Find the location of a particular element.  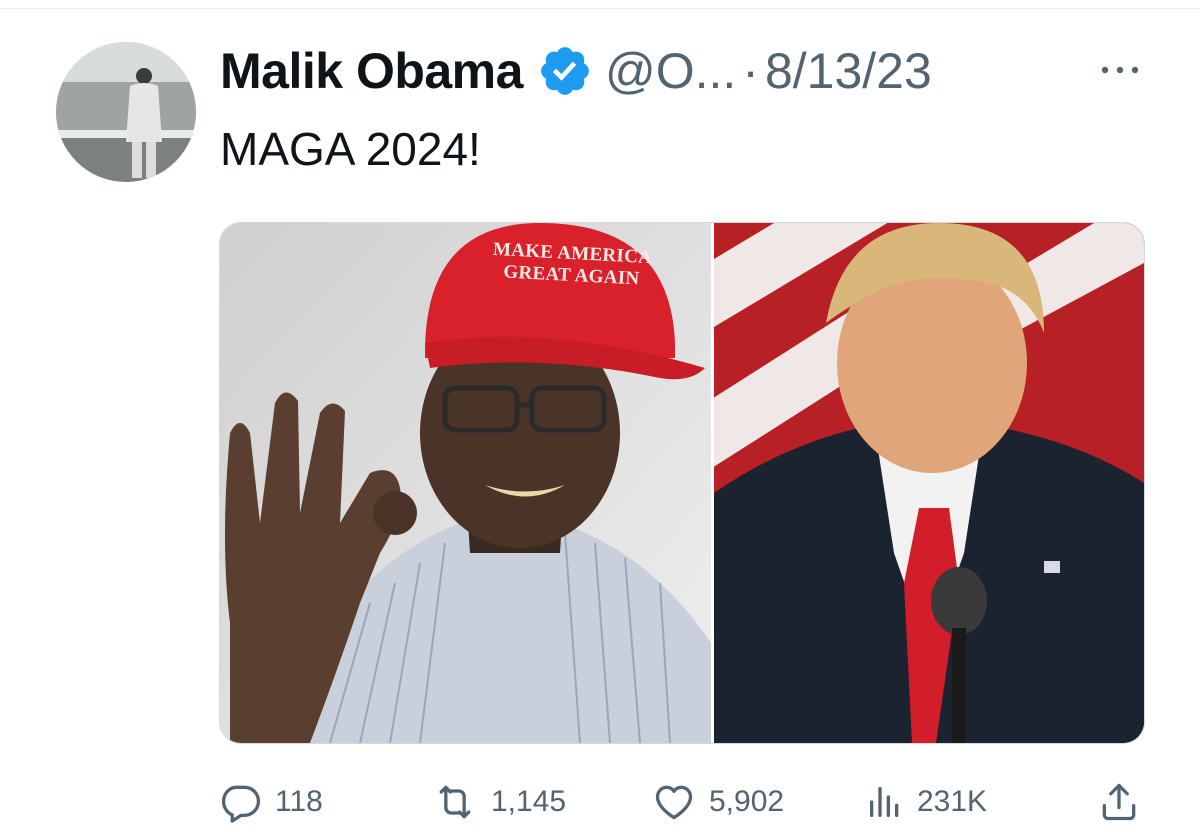

reply-count: 118 is located at coordinates (299, 801).